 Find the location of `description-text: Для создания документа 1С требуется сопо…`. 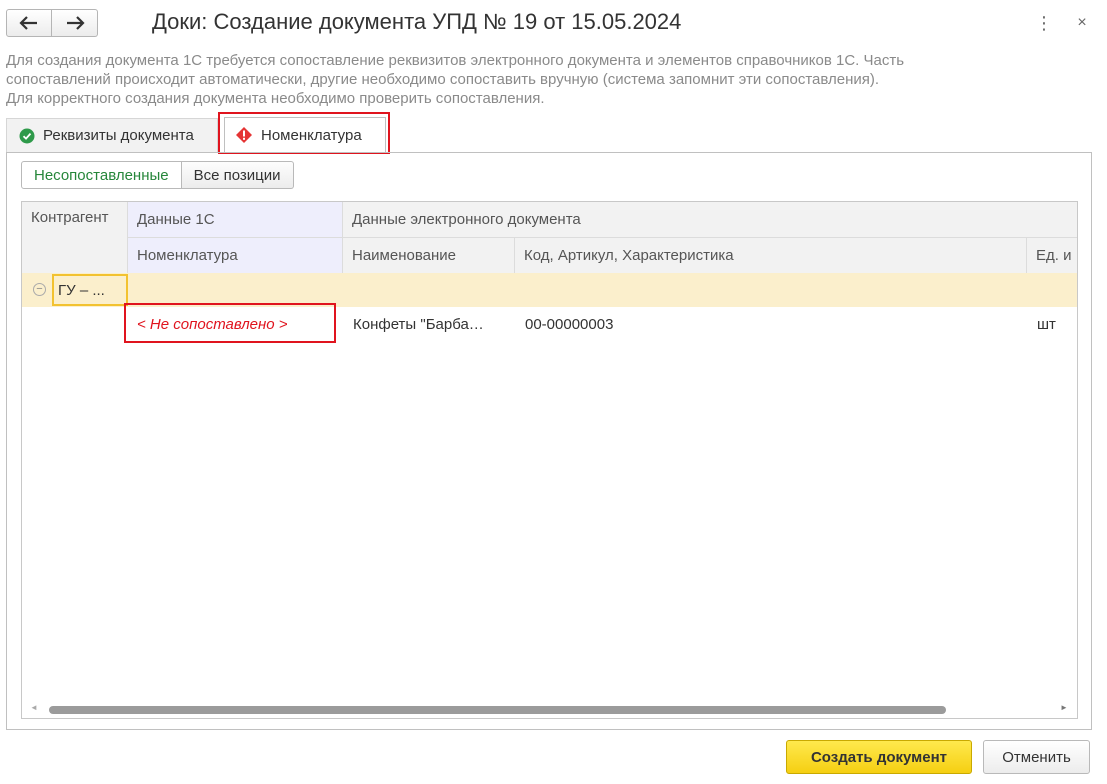

description-text: Для создания документа 1С требуется сопо… is located at coordinates (551, 79).